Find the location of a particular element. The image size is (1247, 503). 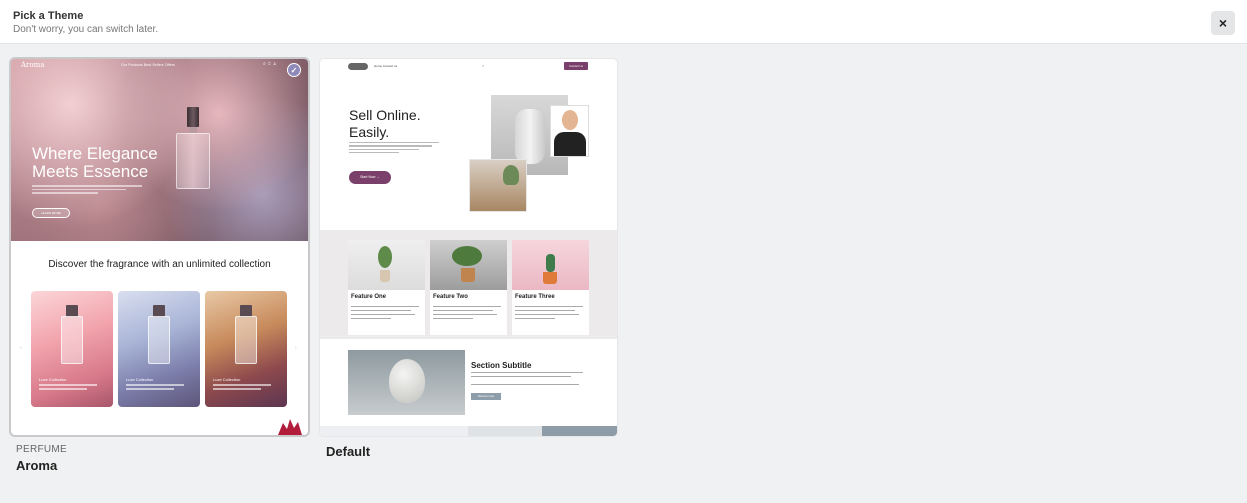

footer-accent is located at coordinates (579, 431).